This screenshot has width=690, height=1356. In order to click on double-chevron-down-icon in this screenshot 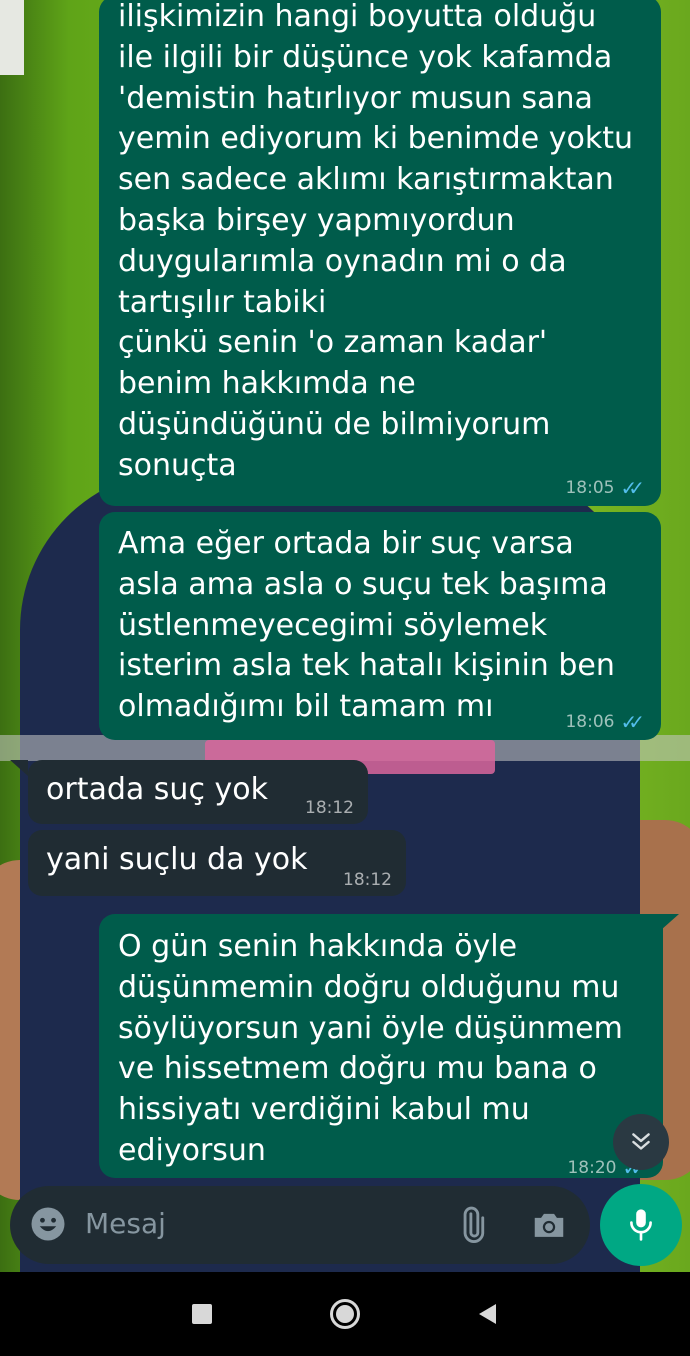, I will do `click(641, 1141)`.